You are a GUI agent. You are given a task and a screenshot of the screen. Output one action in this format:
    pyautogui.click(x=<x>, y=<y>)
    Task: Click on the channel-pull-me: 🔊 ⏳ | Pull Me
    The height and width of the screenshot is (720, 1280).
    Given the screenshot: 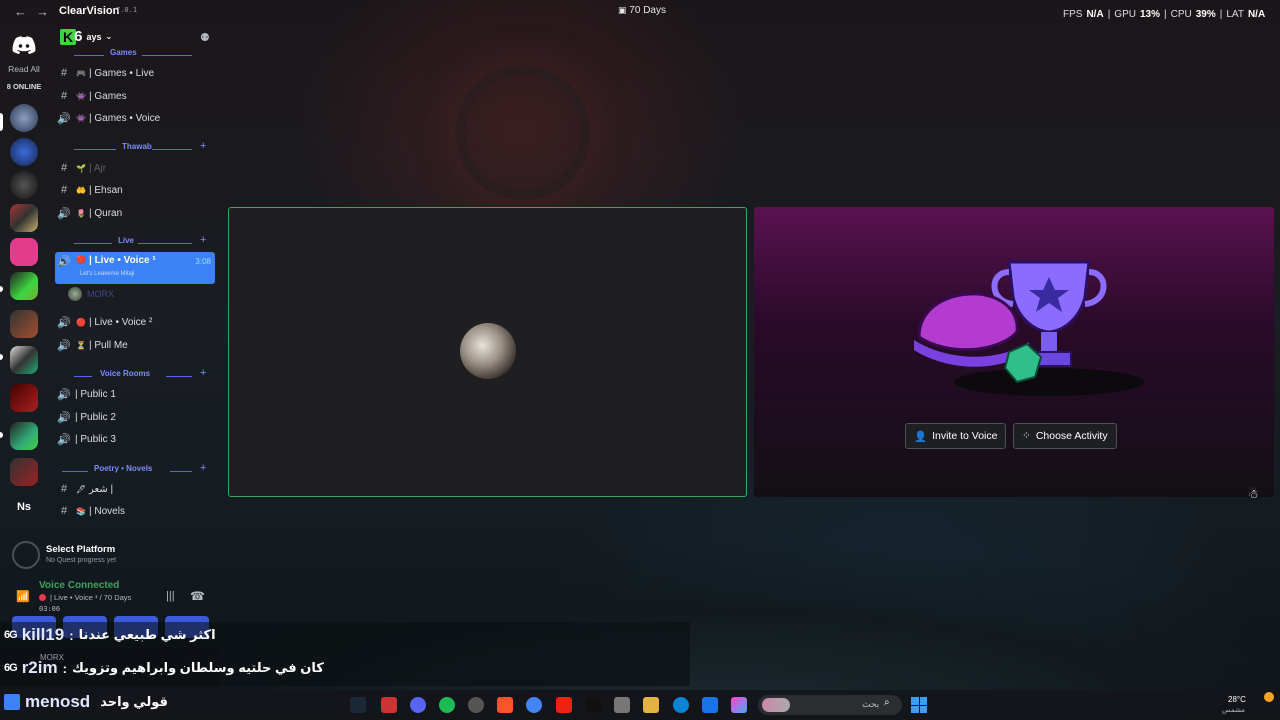 What is the action you would take?
    pyautogui.click(x=135, y=345)
    